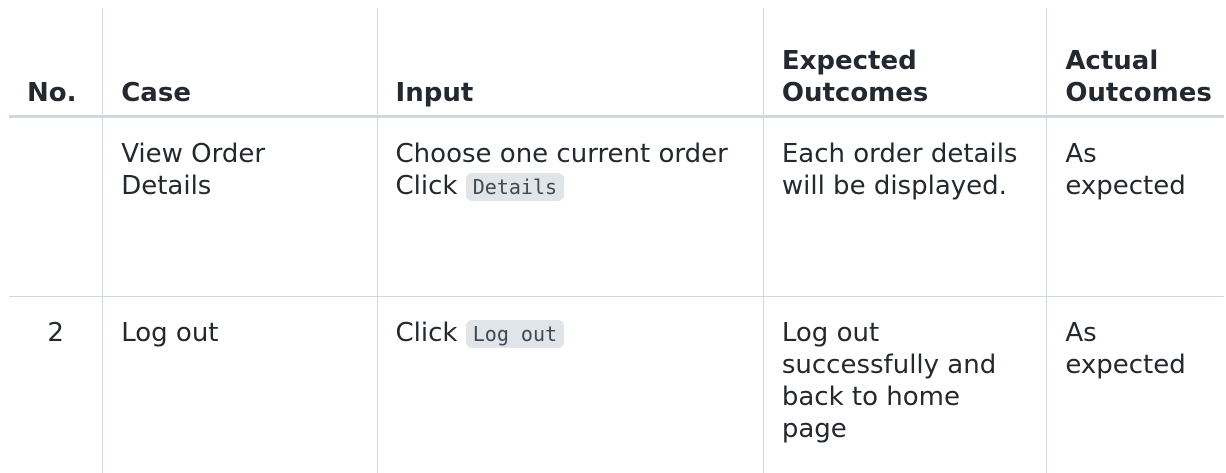 The width and height of the screenshot is (1226, 473). What do you see at coordinates (570, 62) in the screenshot?
I see `header-input: Input` at bounding box center [570, 62].